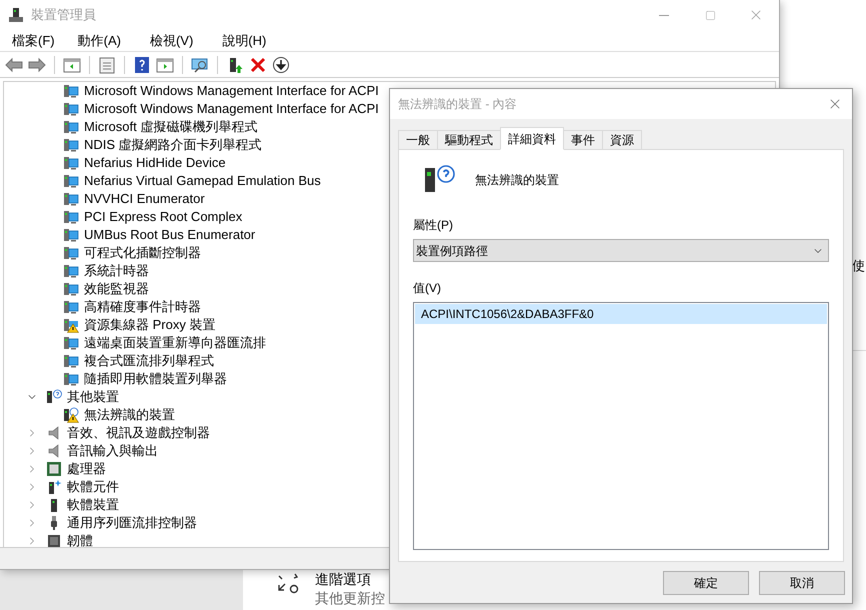  I want to click on menu-item: 檢視(V), so click(172, 40).